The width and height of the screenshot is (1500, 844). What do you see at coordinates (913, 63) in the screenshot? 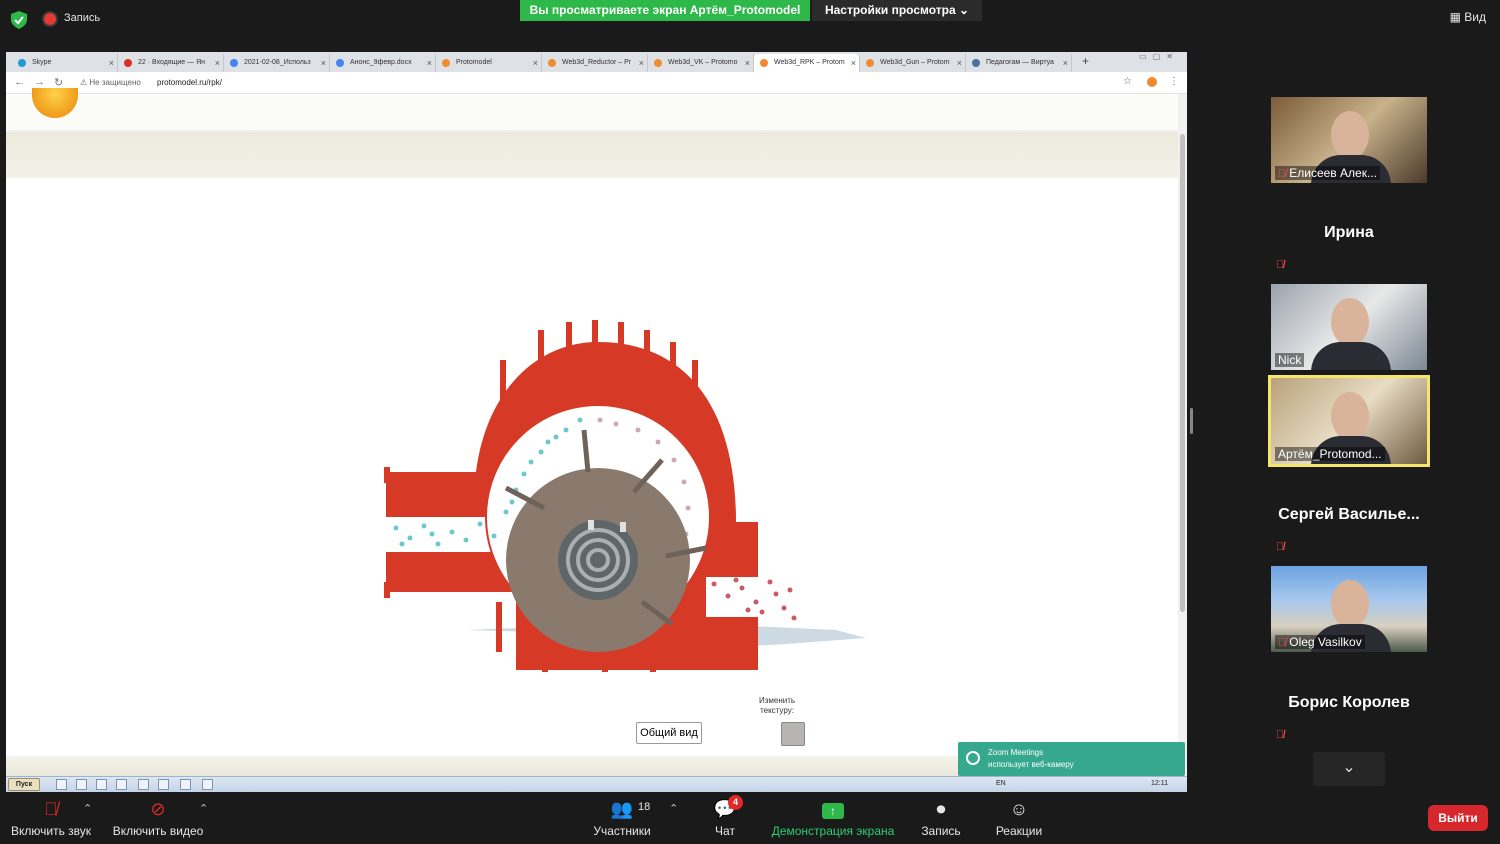
I see `browser-tab: Web3d_Gun – Protom ×` at bounding box center [913, 63].